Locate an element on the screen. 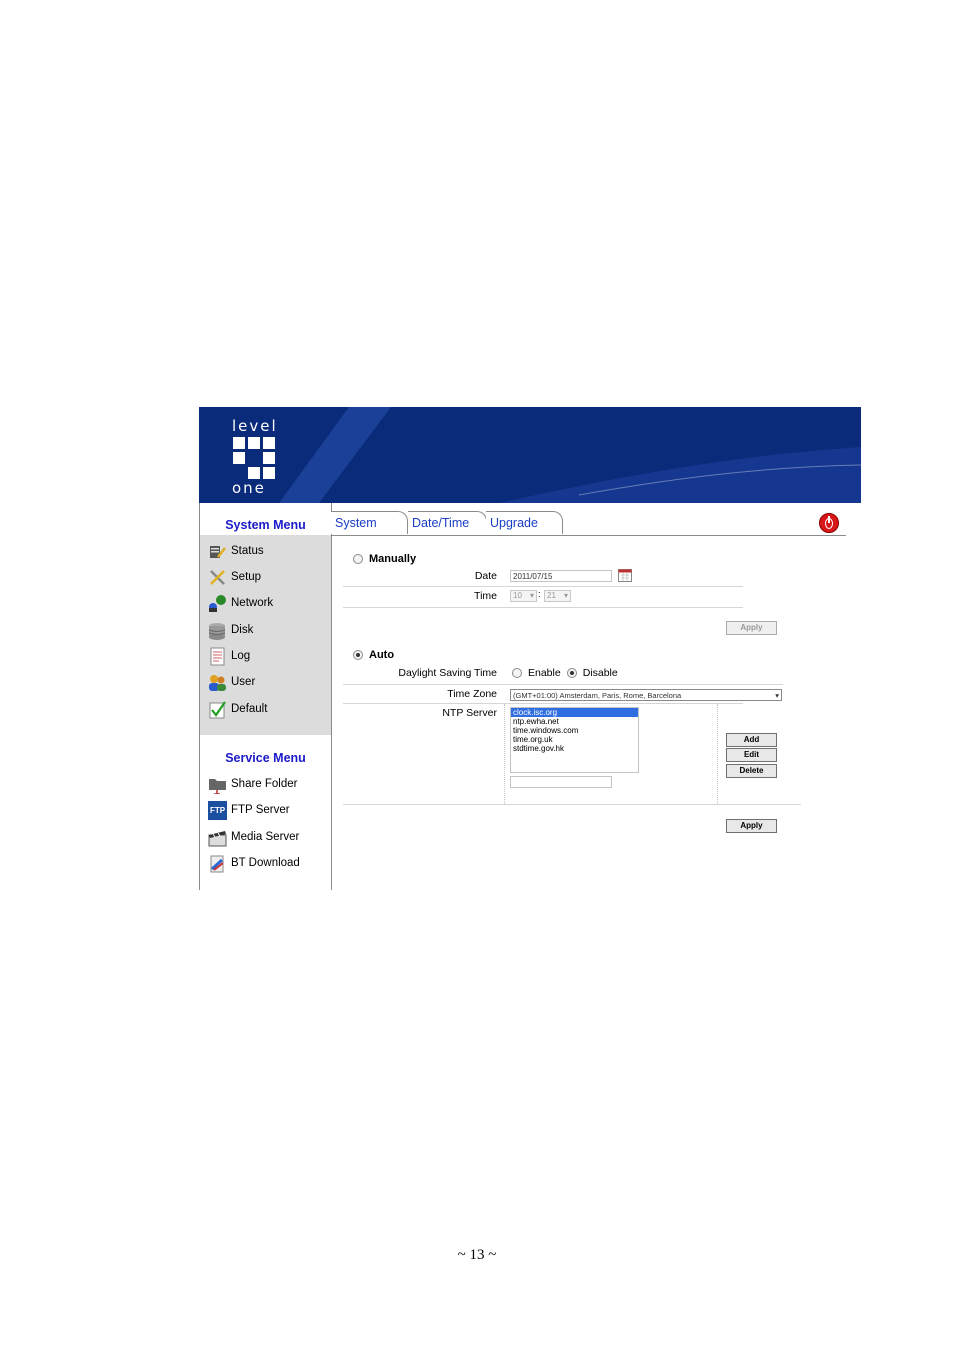 The width and height of the screenshot is (954, 1350). sidebar-item-label: Disk is located at coordinates (242, 630).